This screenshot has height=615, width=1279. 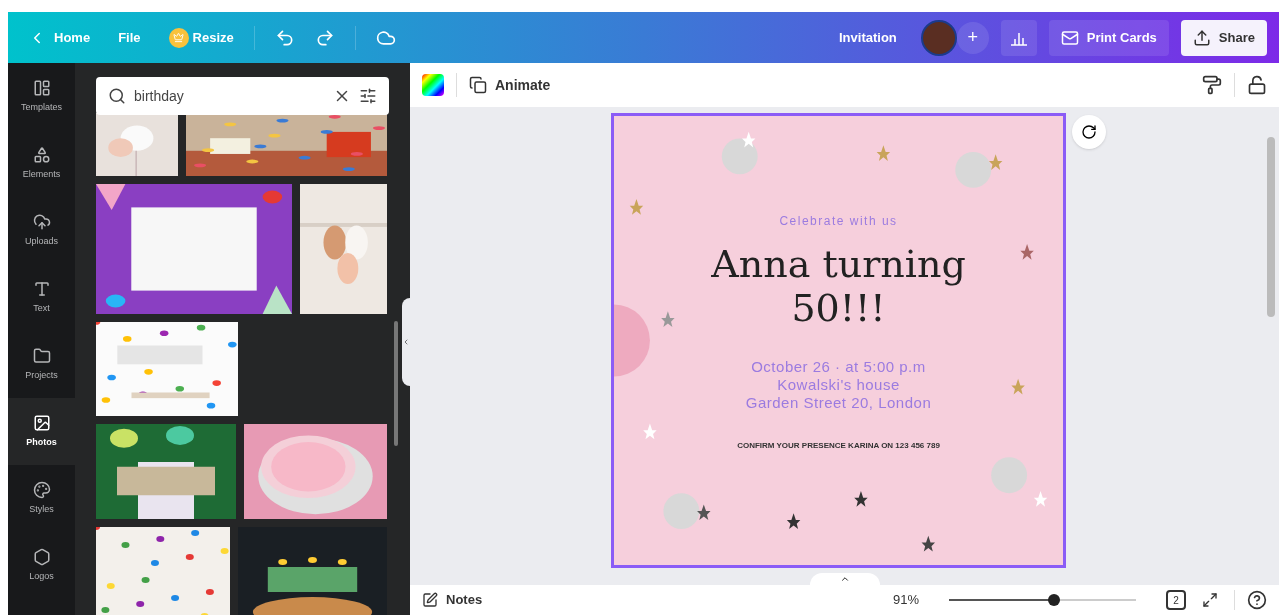 What do you see at coordinates (838, 446) in the screenshot?
I see `card-note: CONFIRM YOUR PRESENCE KARINA ON 123 456 789` at bounding box center [838, 446].